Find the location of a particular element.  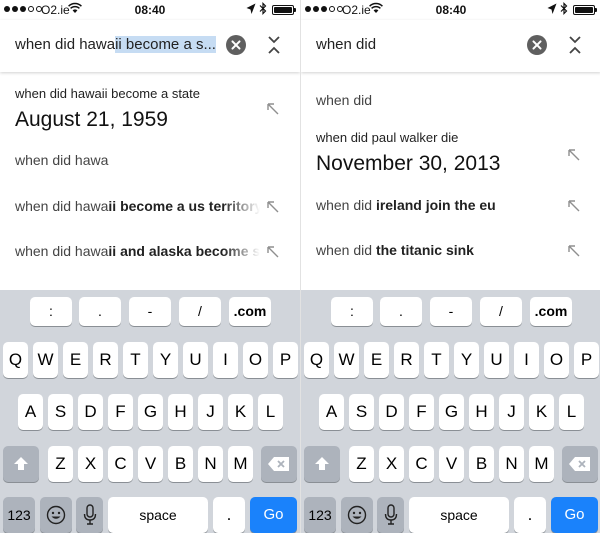

bluetooth-icon is located at coordinates (564, 8).